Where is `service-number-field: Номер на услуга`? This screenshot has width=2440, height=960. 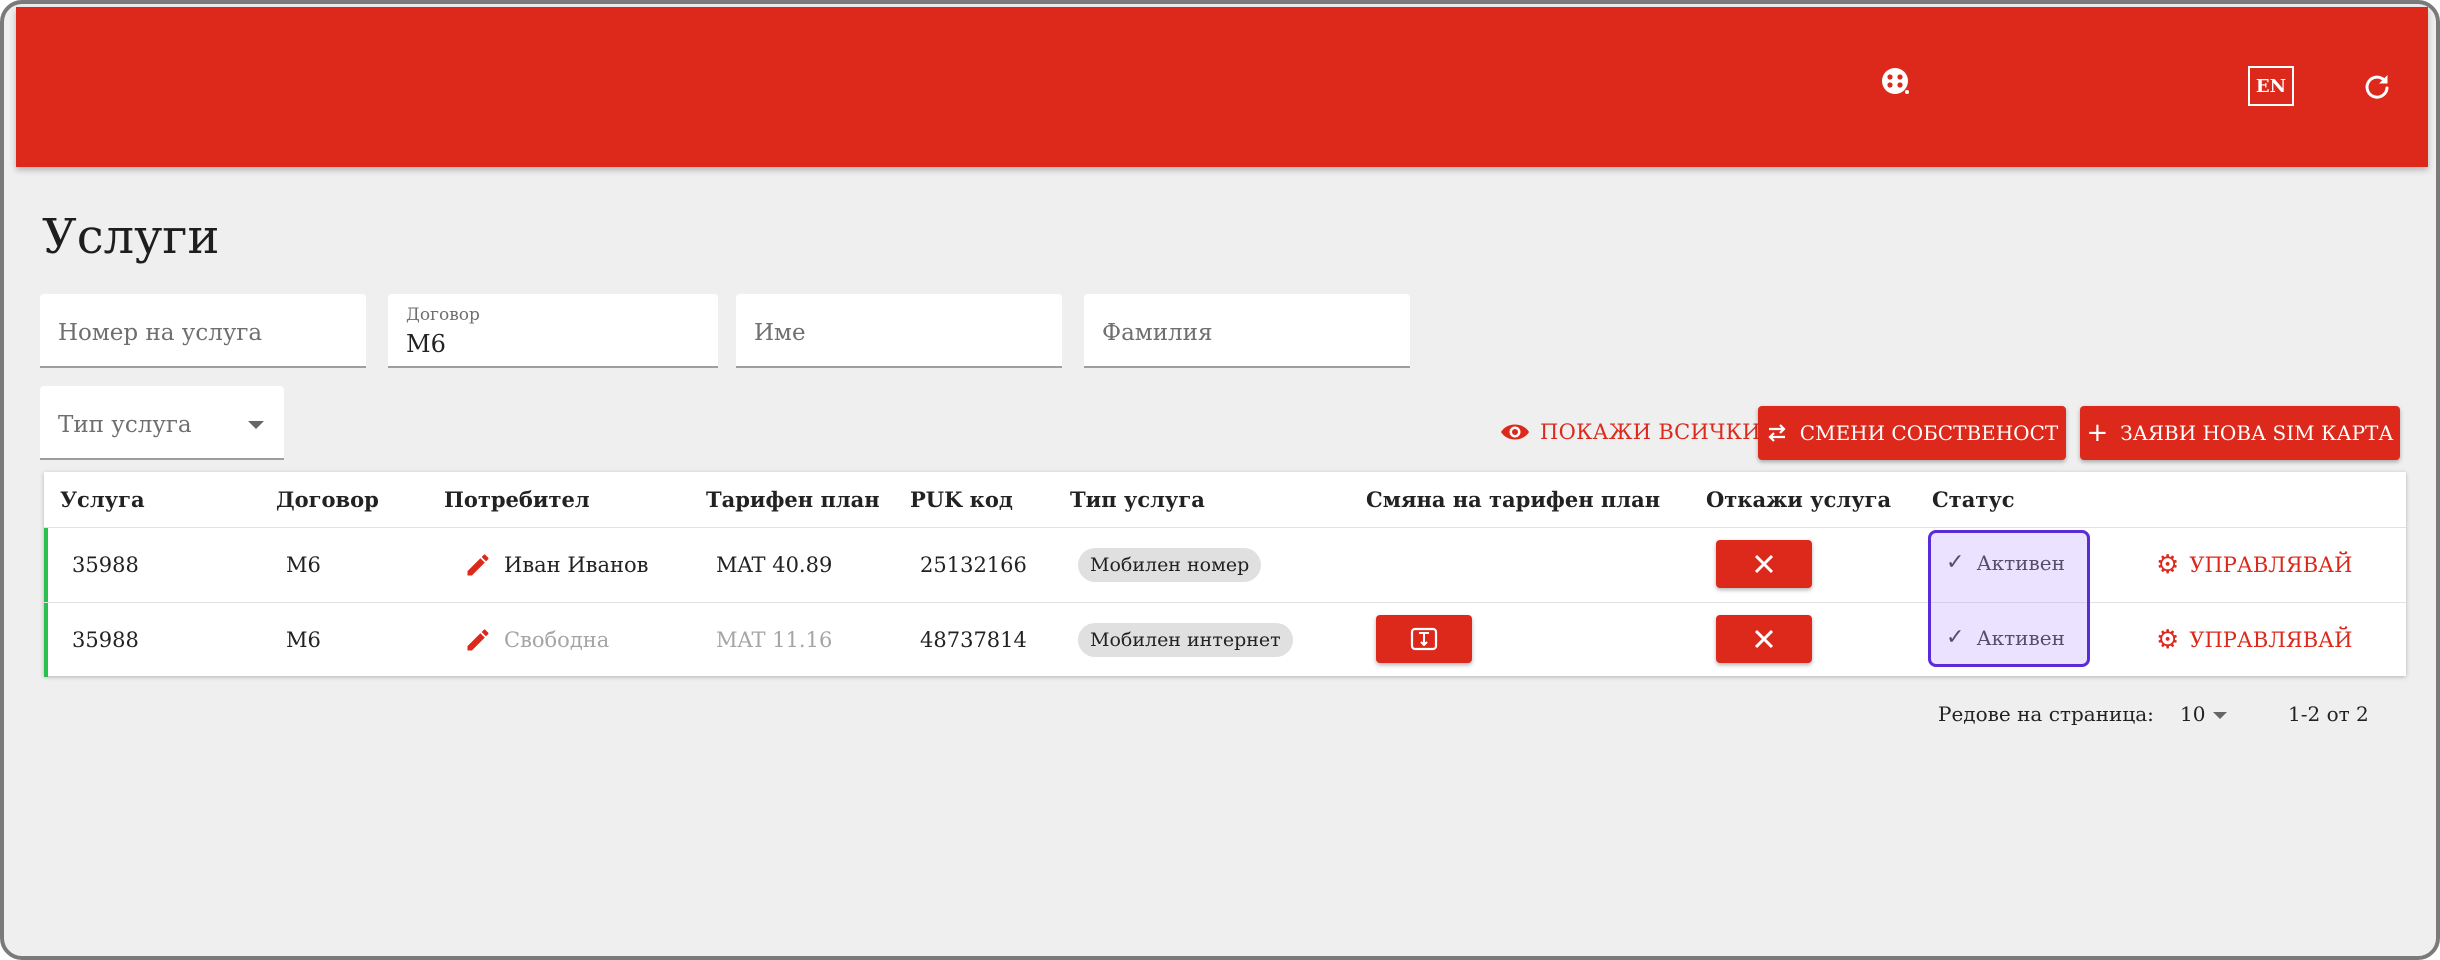 service-number-field: Номер на услуга is located at coordinates (203, 331).